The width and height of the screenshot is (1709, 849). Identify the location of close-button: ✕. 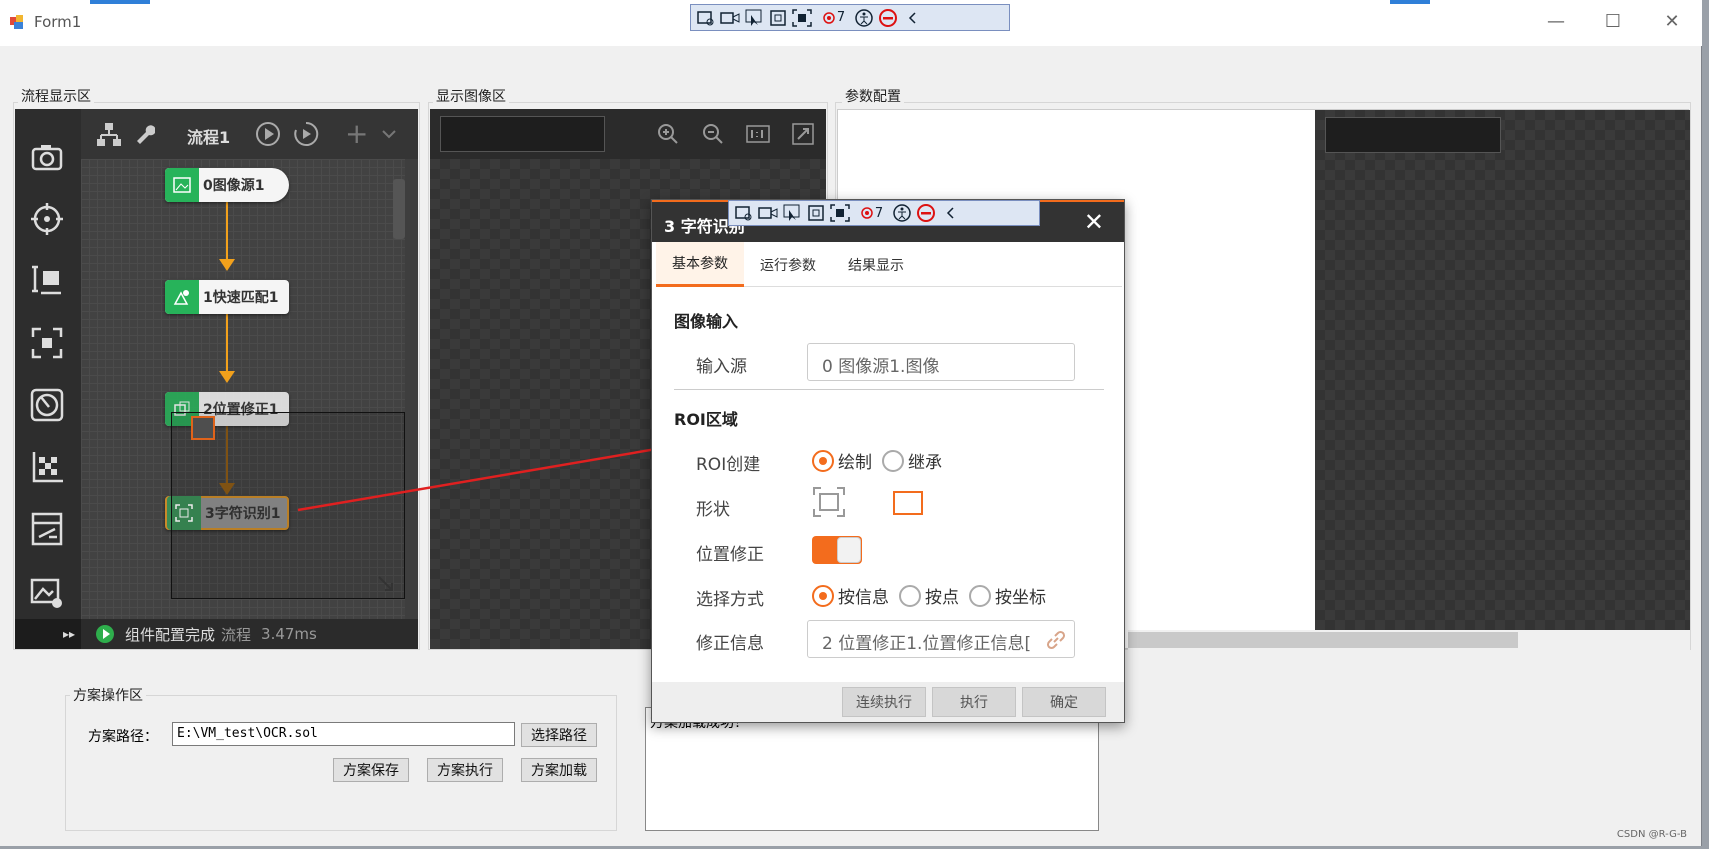
(1672, 21).